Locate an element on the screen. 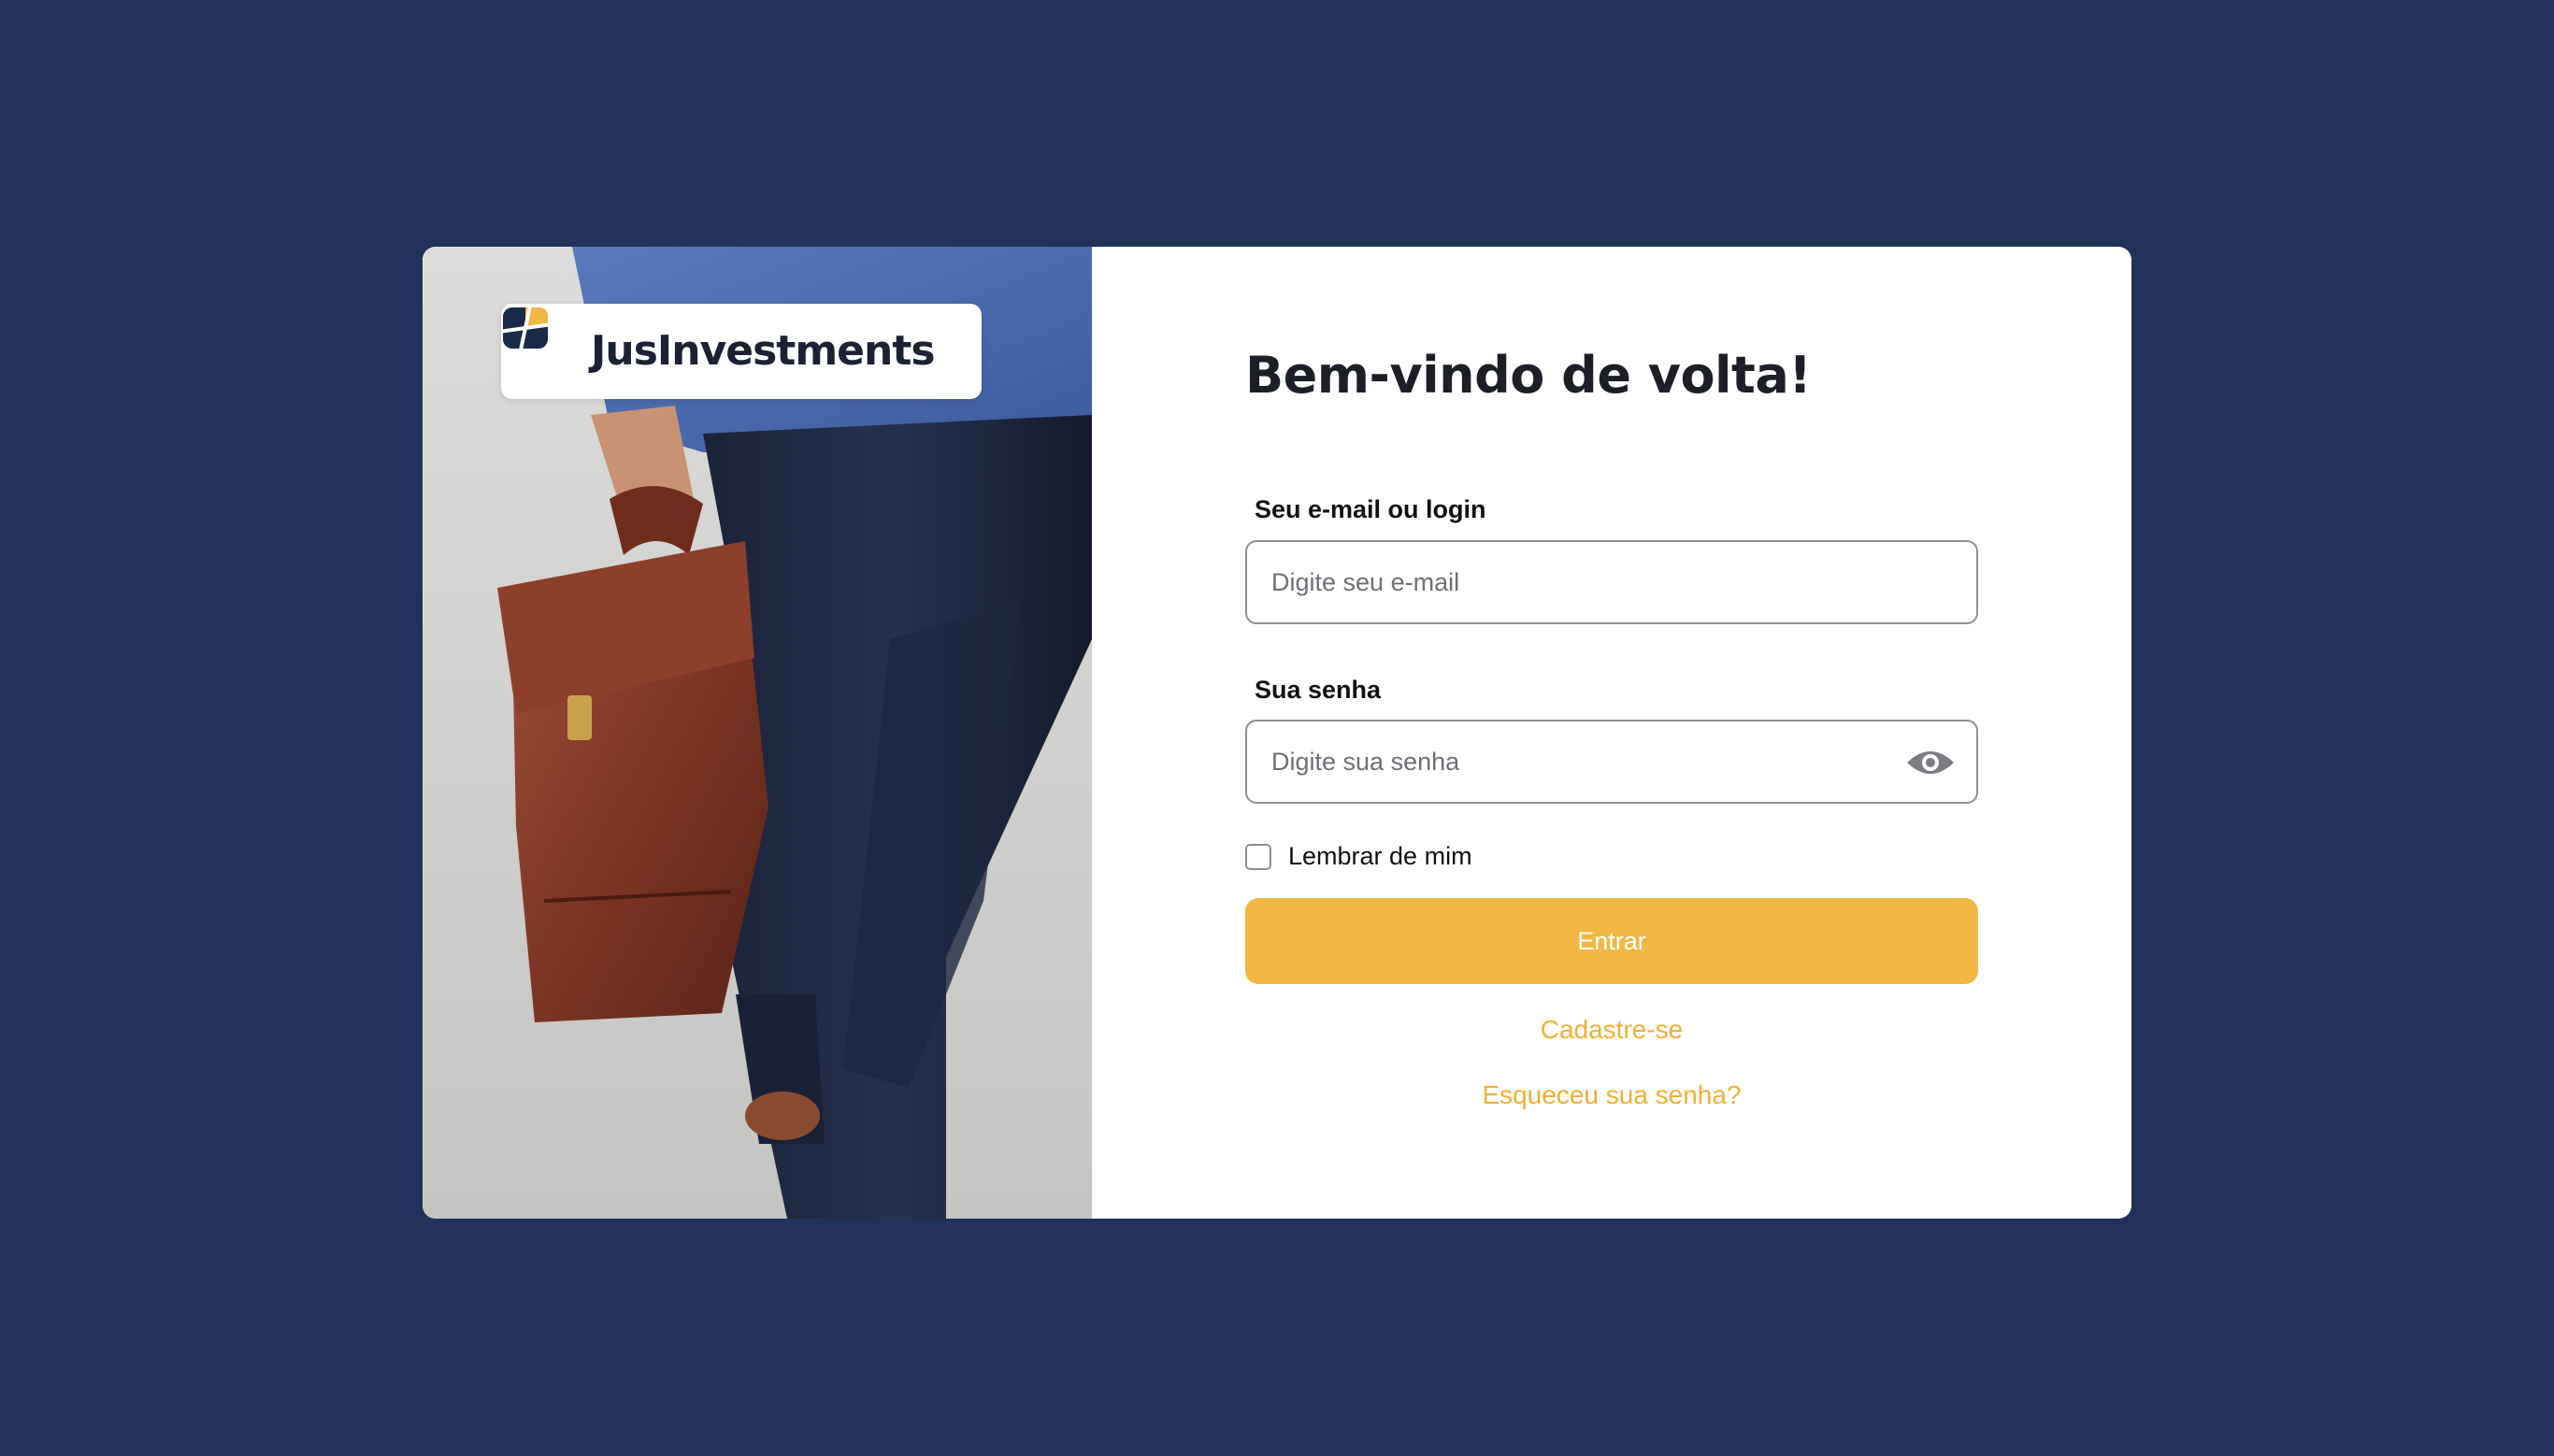 Image resolution: width=2554 pixels, height=1456 pixels. remember-me-checkbox is located at coordinates (1258, 856).